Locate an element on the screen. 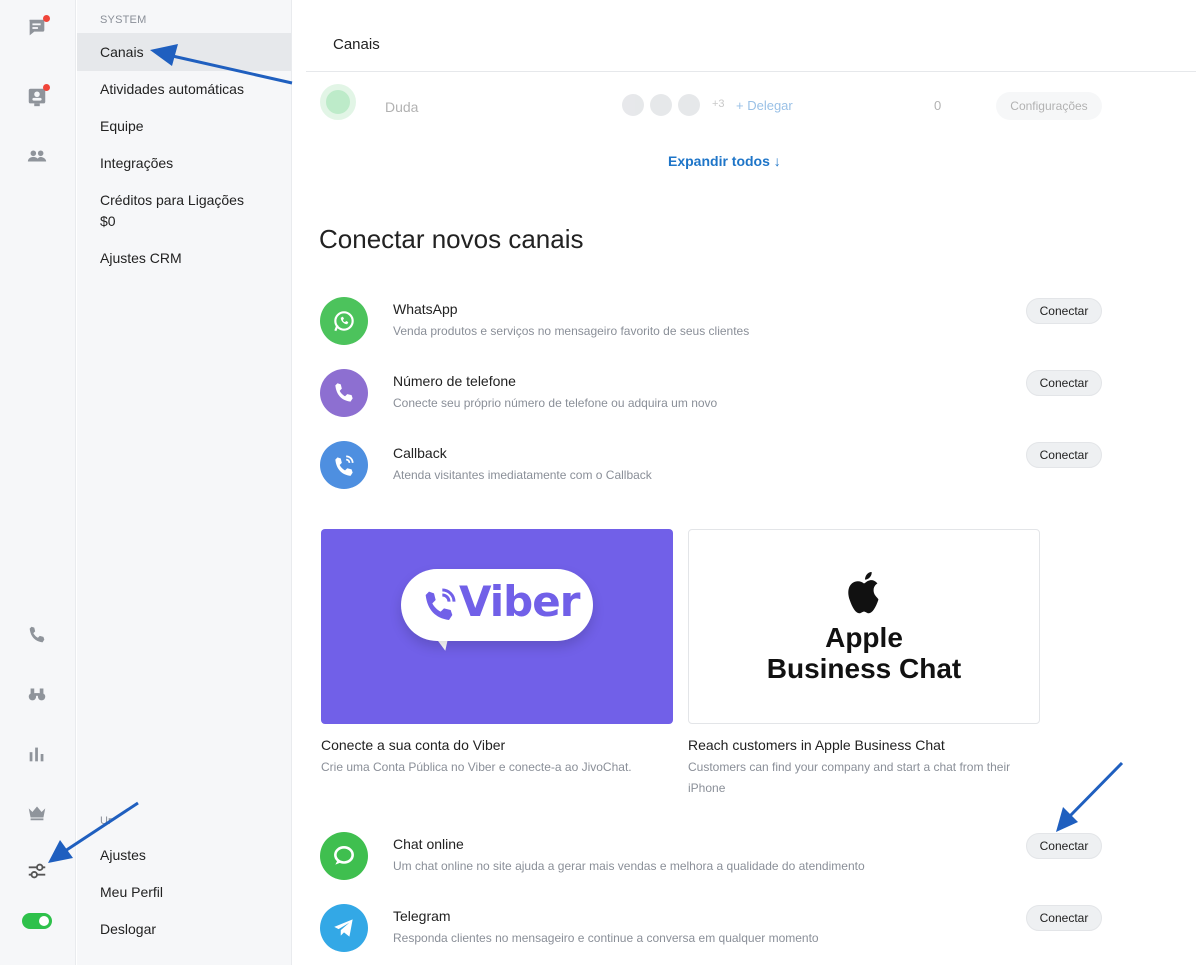 Image resolution: width=1196 pixels, height=965 pixels. header-divider is located at coordinates (751, 71).